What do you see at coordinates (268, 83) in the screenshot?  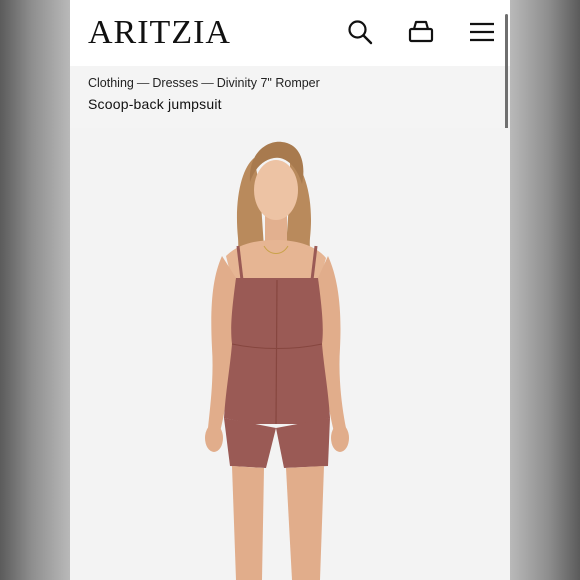 I see `breadcrumb-item-product: Divinity 7" Romper` at bounding box center [268, 83].